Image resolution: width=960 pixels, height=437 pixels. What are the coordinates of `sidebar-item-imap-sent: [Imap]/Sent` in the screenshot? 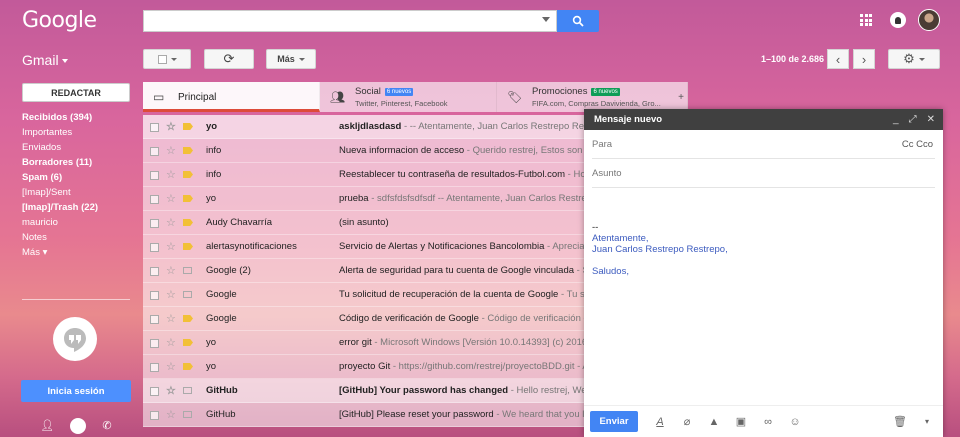 It's located at (77, 192).